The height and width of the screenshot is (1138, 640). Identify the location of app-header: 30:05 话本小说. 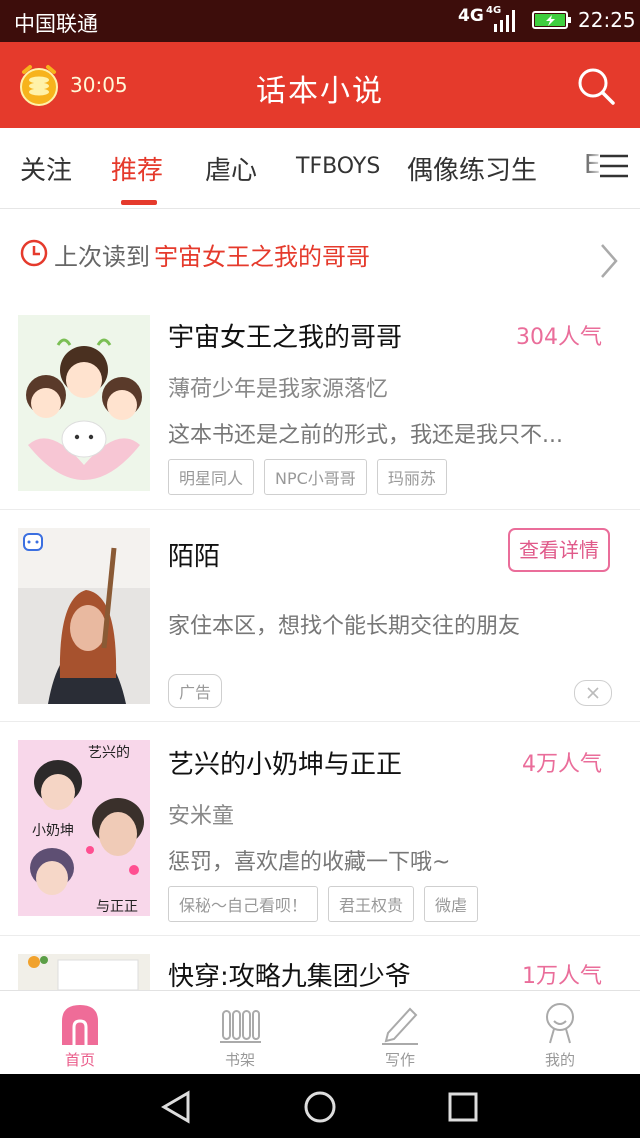
(320, 85).